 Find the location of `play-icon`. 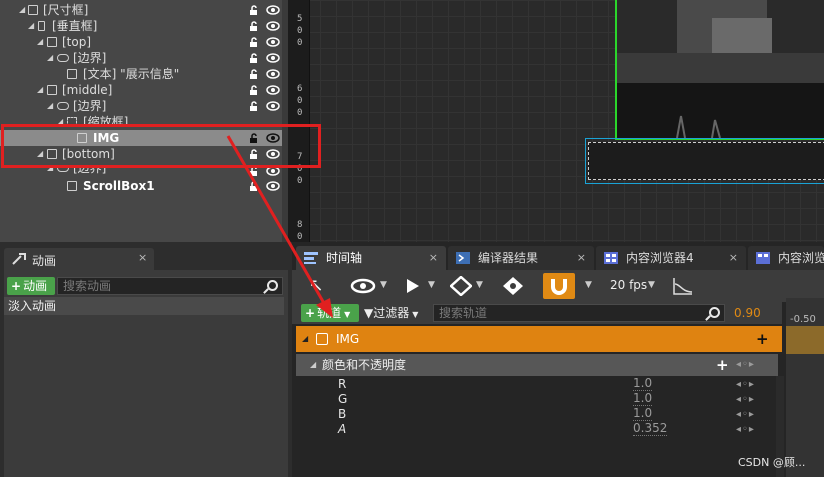

play-icon is located at coordinates (413, 286).